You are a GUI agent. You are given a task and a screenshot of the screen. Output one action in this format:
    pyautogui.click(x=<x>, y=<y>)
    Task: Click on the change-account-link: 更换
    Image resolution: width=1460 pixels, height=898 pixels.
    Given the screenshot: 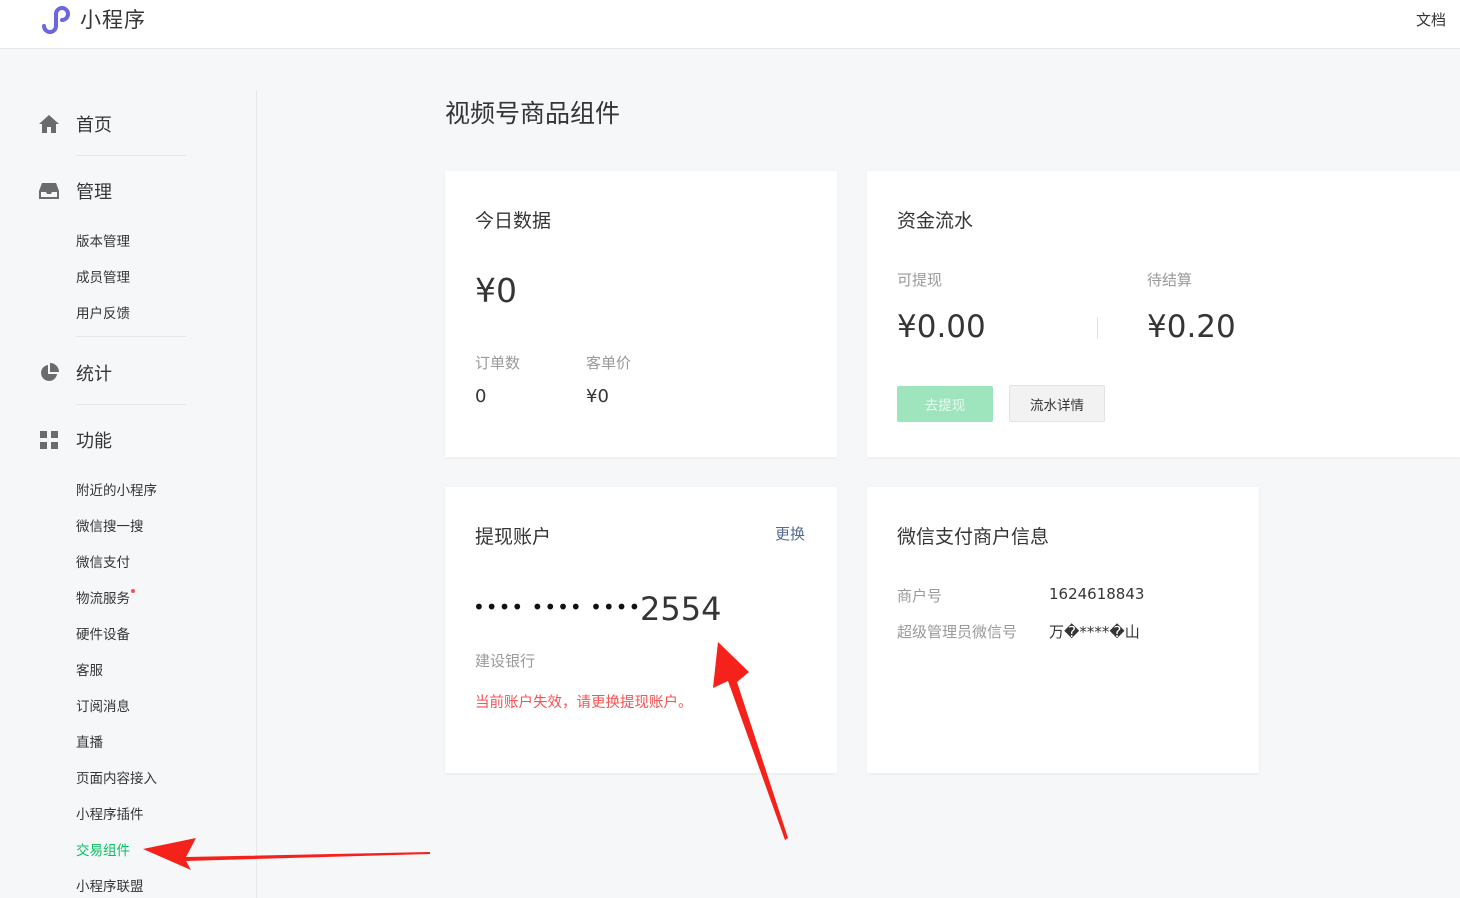 What is the action you would take?
    pyautogui.click(x=790, y=533)
    